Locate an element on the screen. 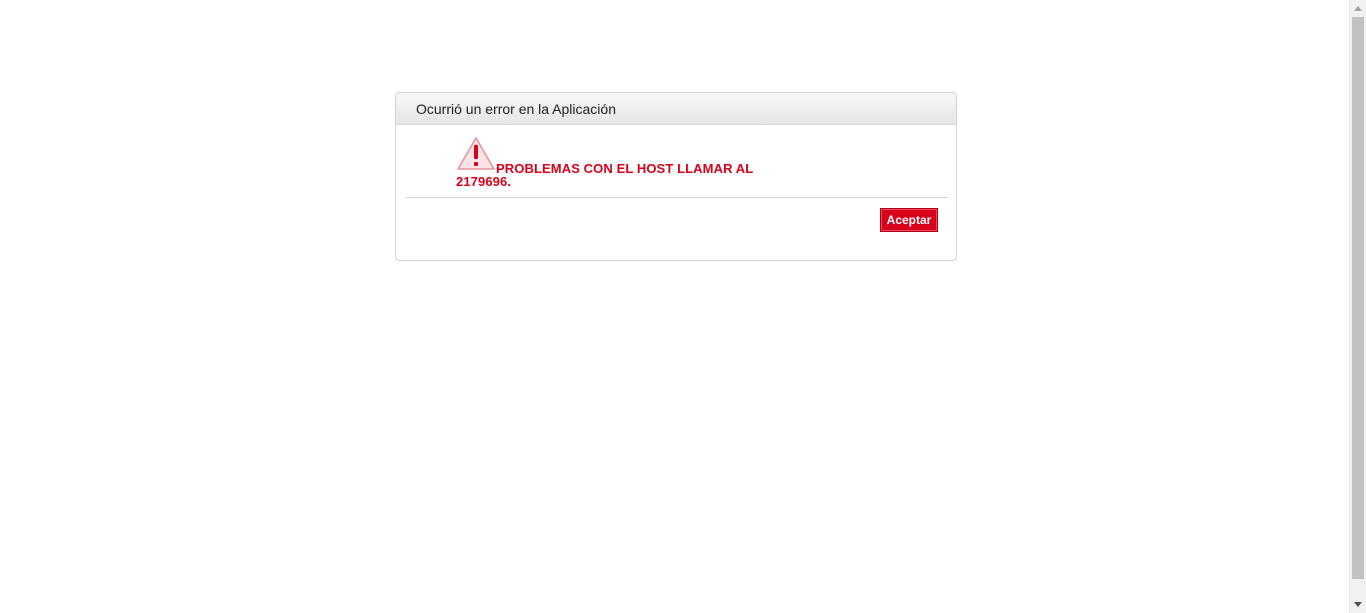 This screenshot has height=613, width=1366. vertical-scrollbar is located at coordinates (1357, 306).